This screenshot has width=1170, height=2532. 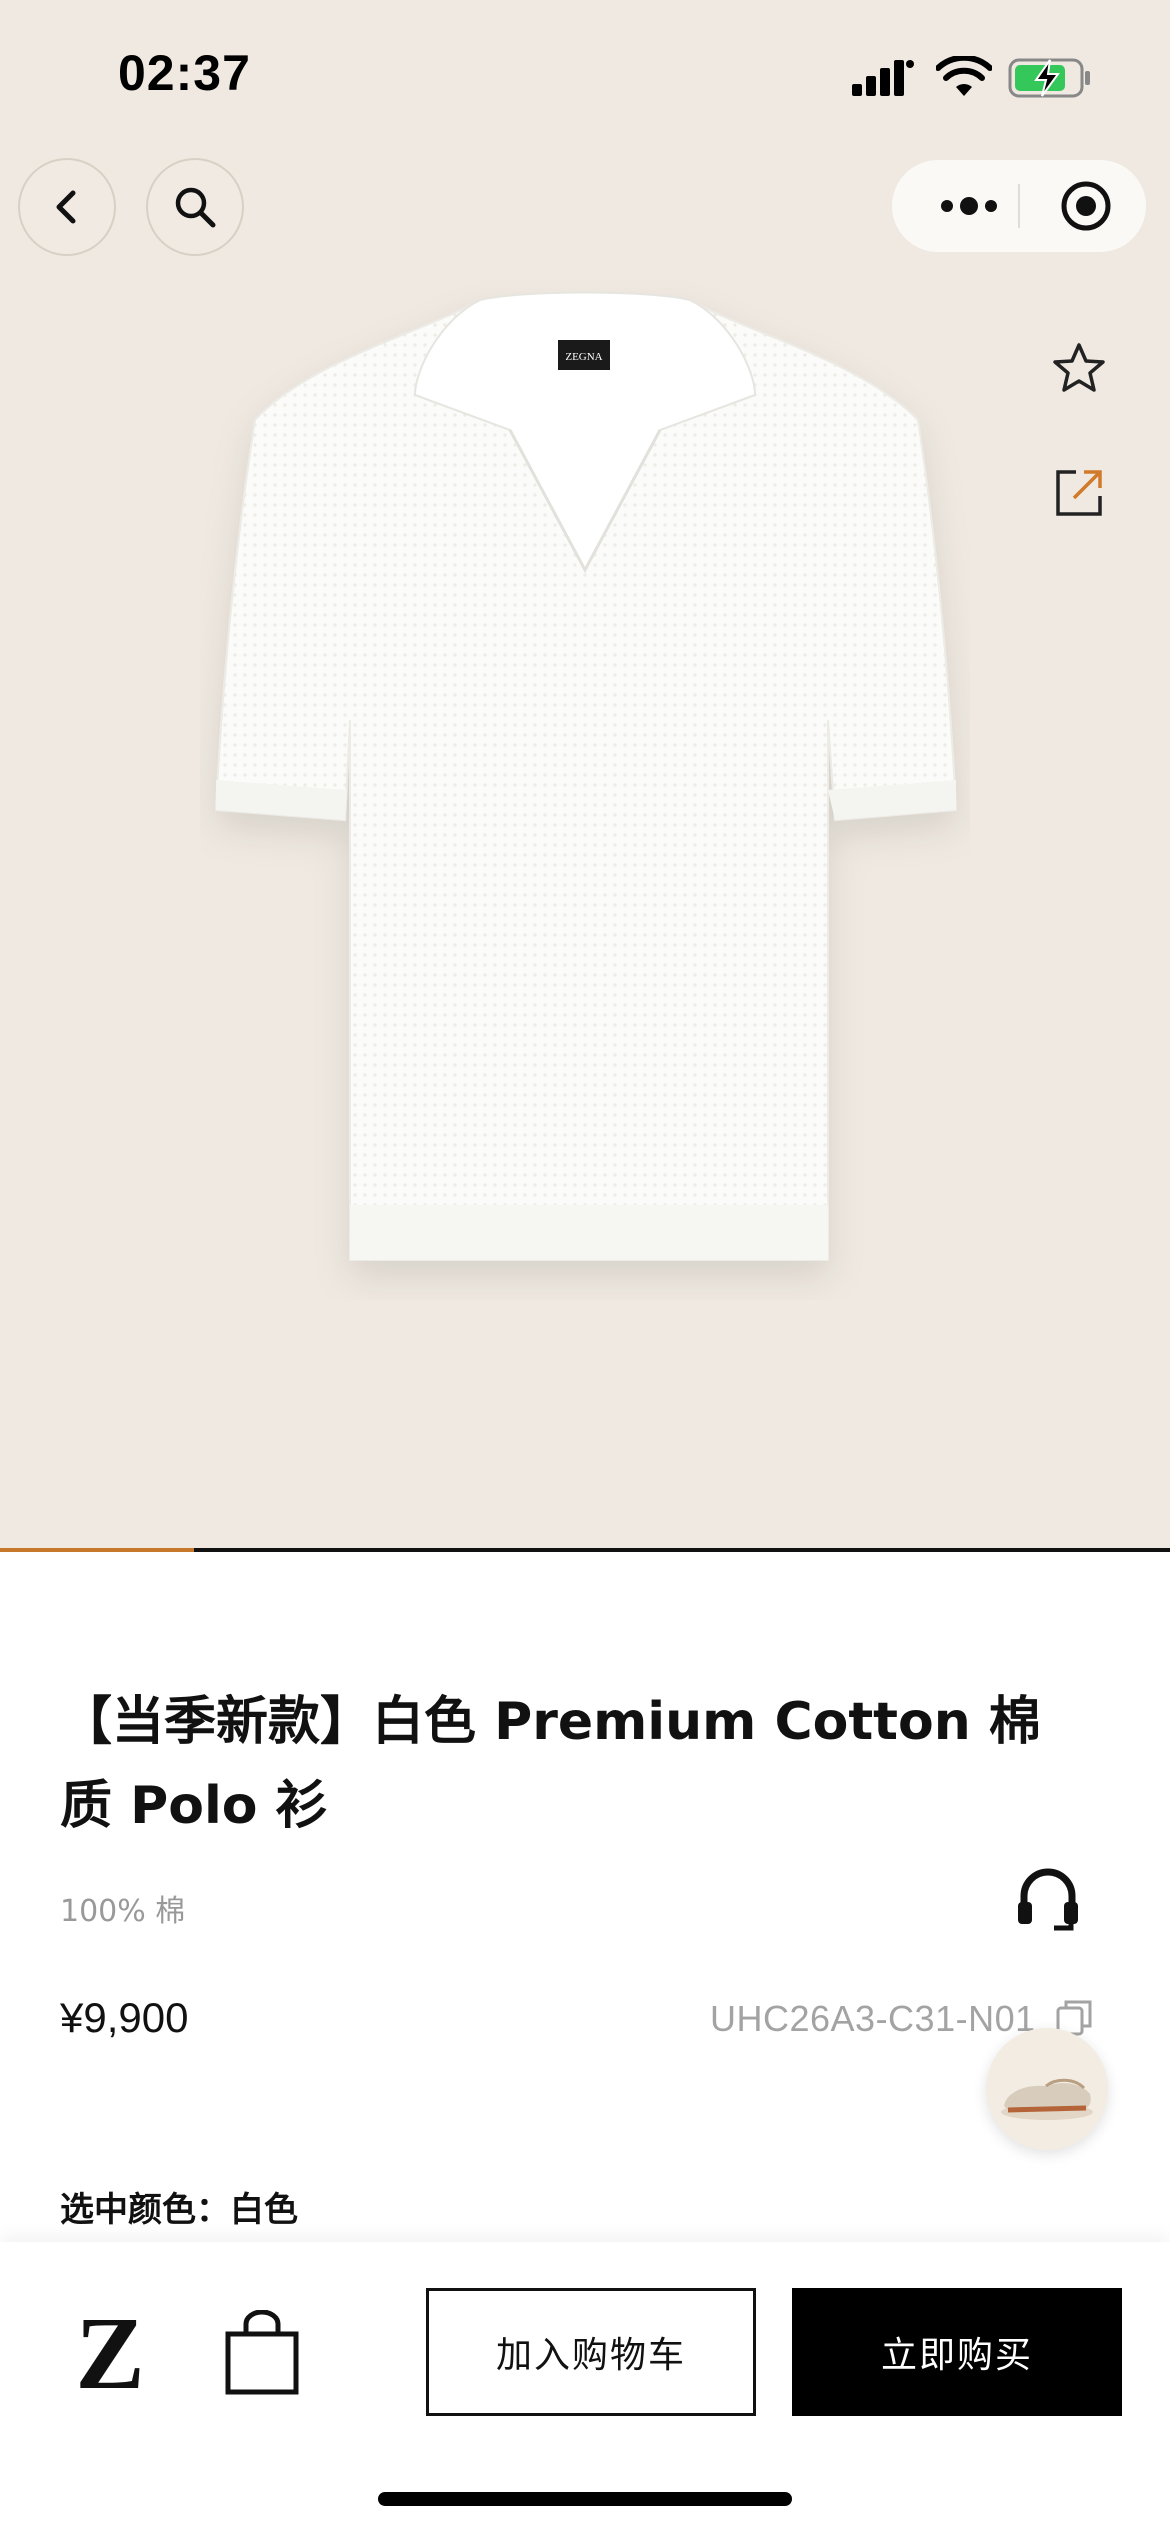 I want to click on product-material: 100% 棉, so click(x=123, y=1911).